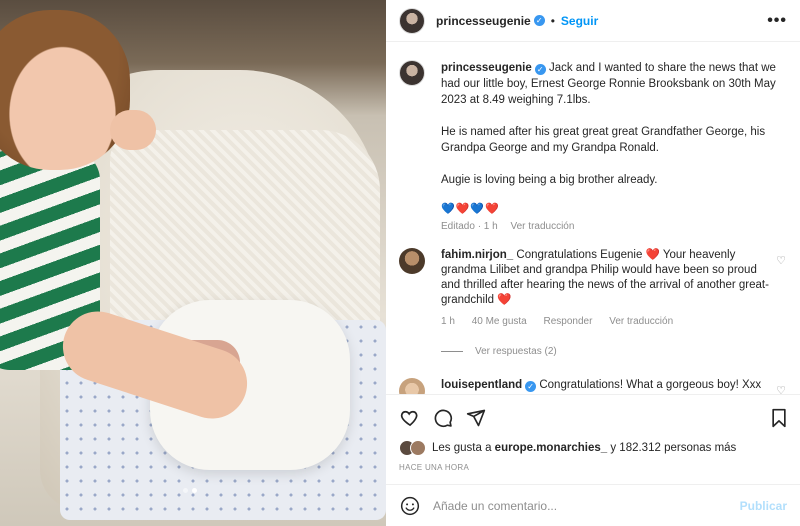 The height and width of the screenshot is (526, 800). What do you see at coordinates (779, 418) in the screenshot?
I see `save-icon` at bounding box center [779, 418].